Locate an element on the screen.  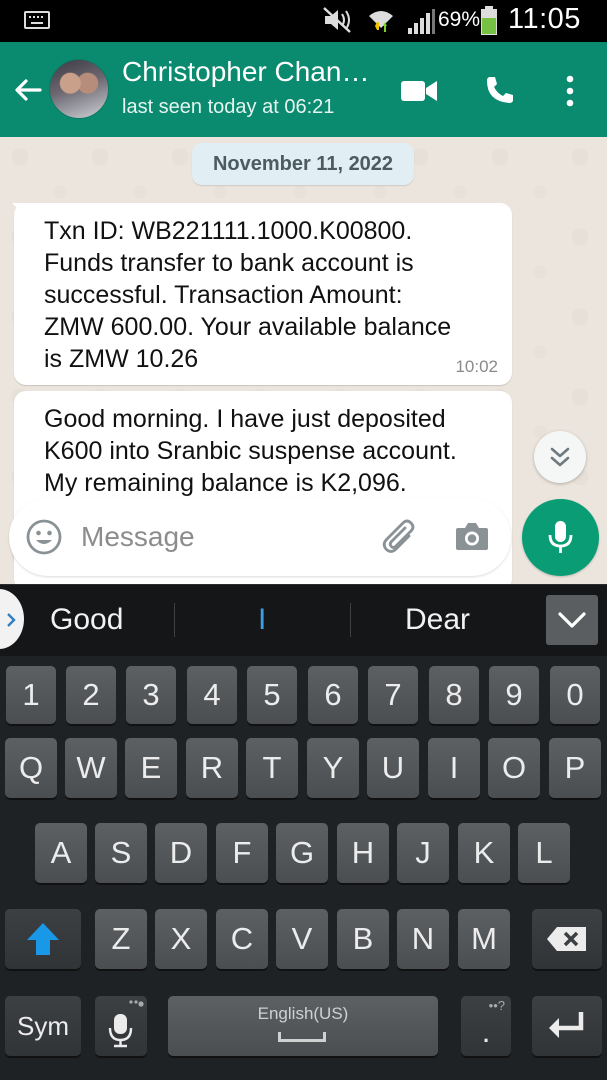
chevron-right-icon is located at coordinates (11, 620).